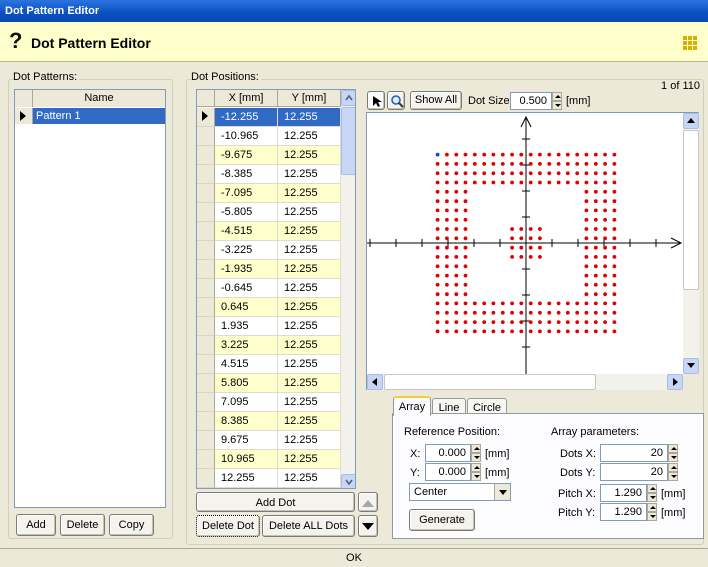  I want to click on table-row: Pattern 1, so click(90, 116).